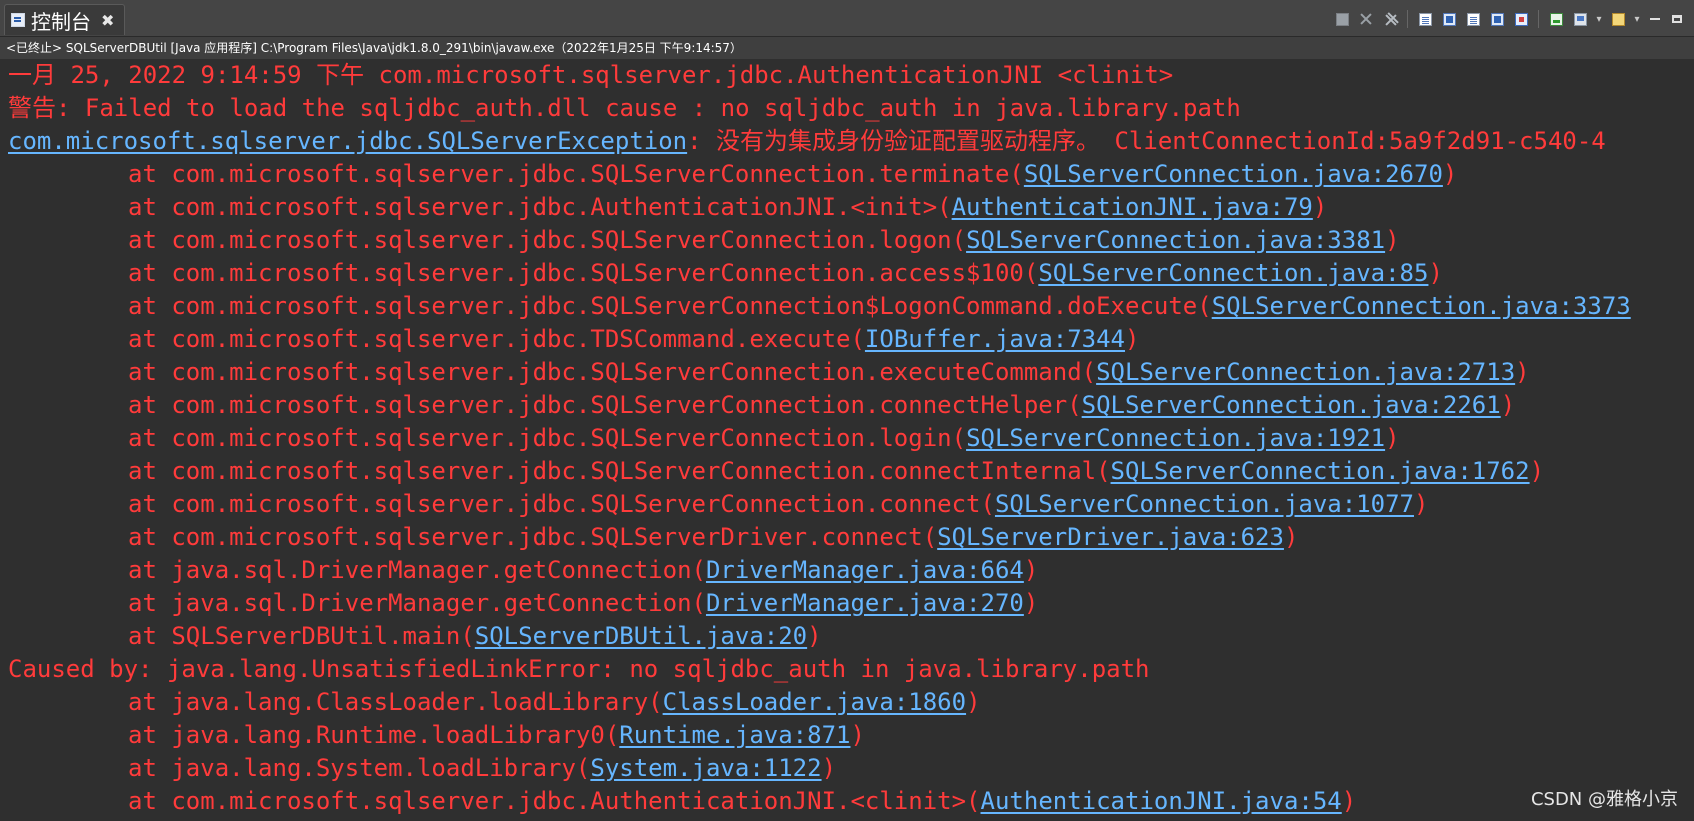 This screenshot has width=1694, height=821. Describe the element at coordinates (1604, 799) in the screenshot. I see `watermark: CSDN @雅格小京` at that location.